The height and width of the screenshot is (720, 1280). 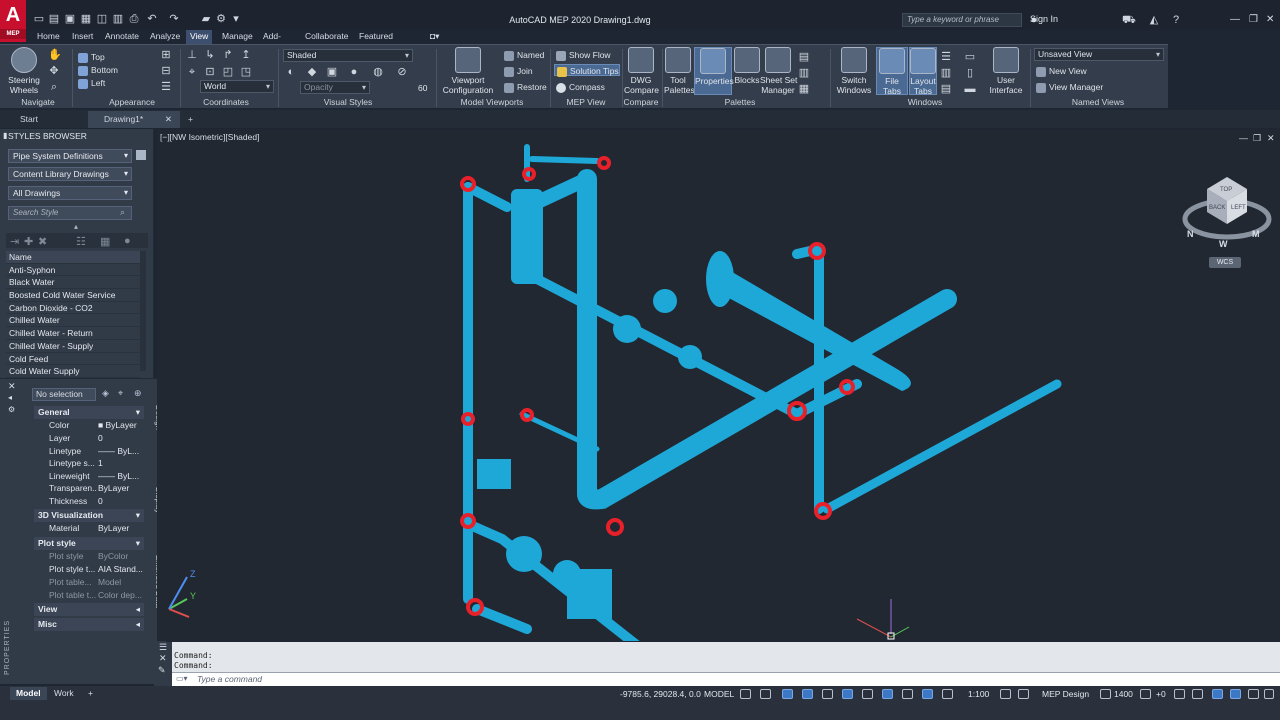 What do you see at coordinates (525, 87) in the screenshot?
I see `restore-viewports-button: Restore` at bounding box center [525, 87].